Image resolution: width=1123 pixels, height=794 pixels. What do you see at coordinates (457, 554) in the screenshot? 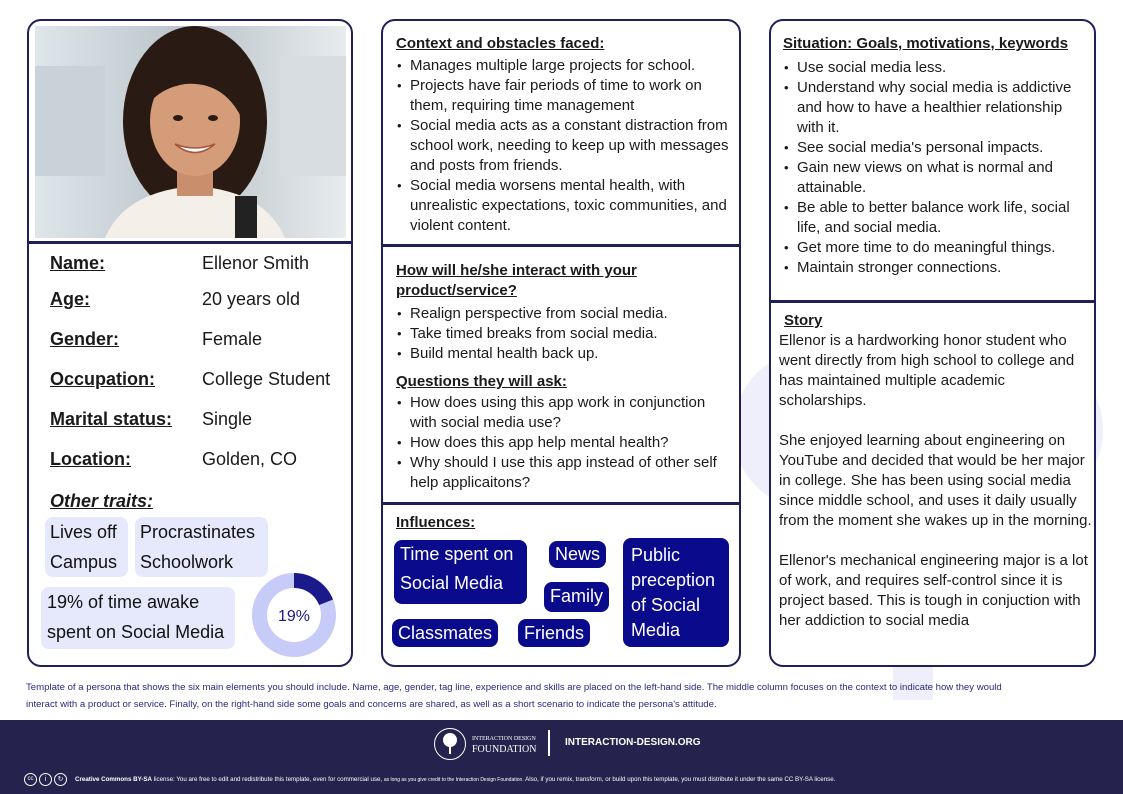
I see `tag-line: Time spent on` at bounding box center [457, 554].